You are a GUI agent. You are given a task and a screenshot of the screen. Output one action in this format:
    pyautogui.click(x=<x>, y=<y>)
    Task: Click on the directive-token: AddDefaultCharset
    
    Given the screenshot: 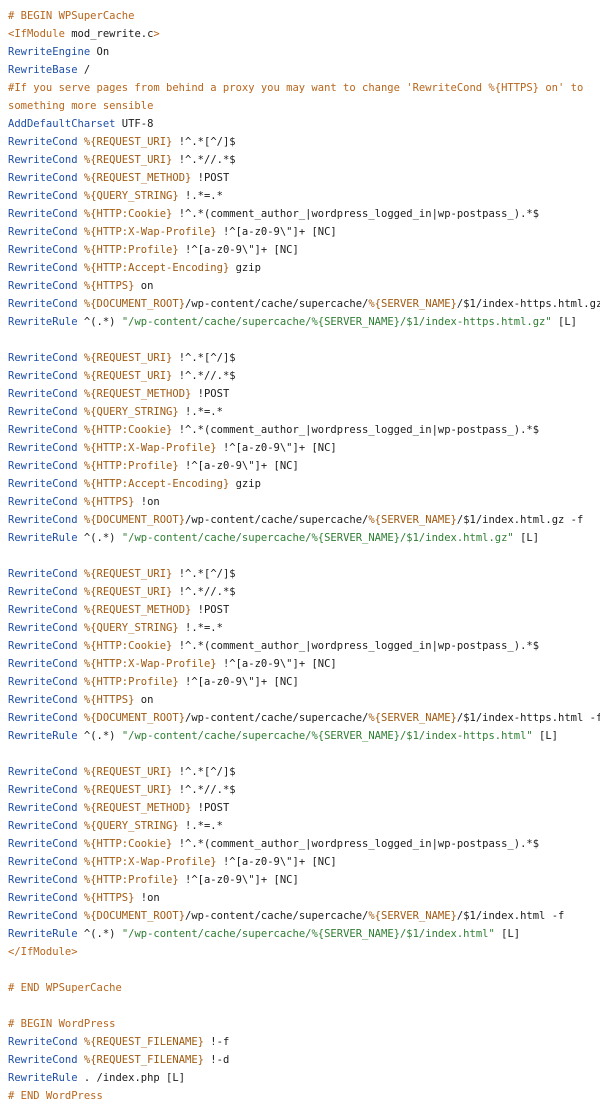 What is the action you would take?
    pyautogui.click(x=62, y=124)
    